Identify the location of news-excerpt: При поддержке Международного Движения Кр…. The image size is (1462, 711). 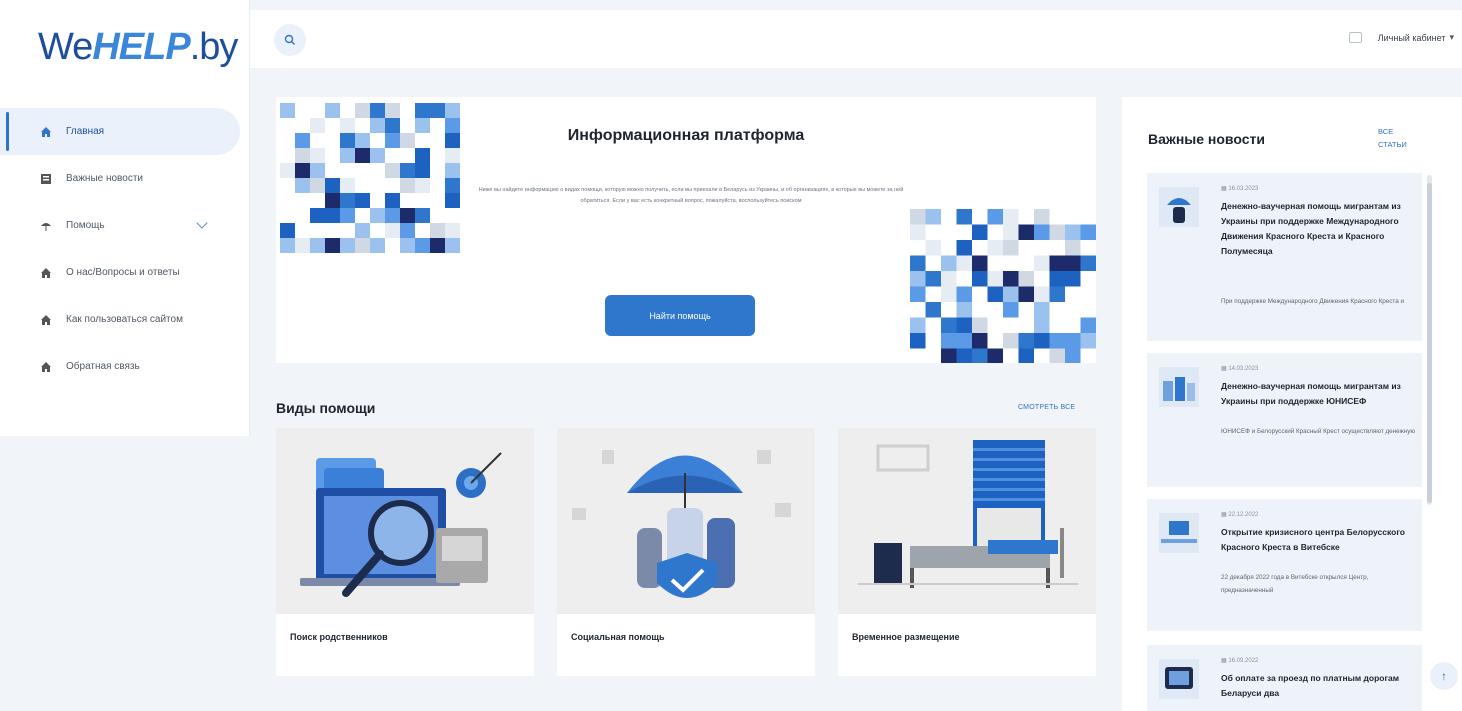
(1313, 301).